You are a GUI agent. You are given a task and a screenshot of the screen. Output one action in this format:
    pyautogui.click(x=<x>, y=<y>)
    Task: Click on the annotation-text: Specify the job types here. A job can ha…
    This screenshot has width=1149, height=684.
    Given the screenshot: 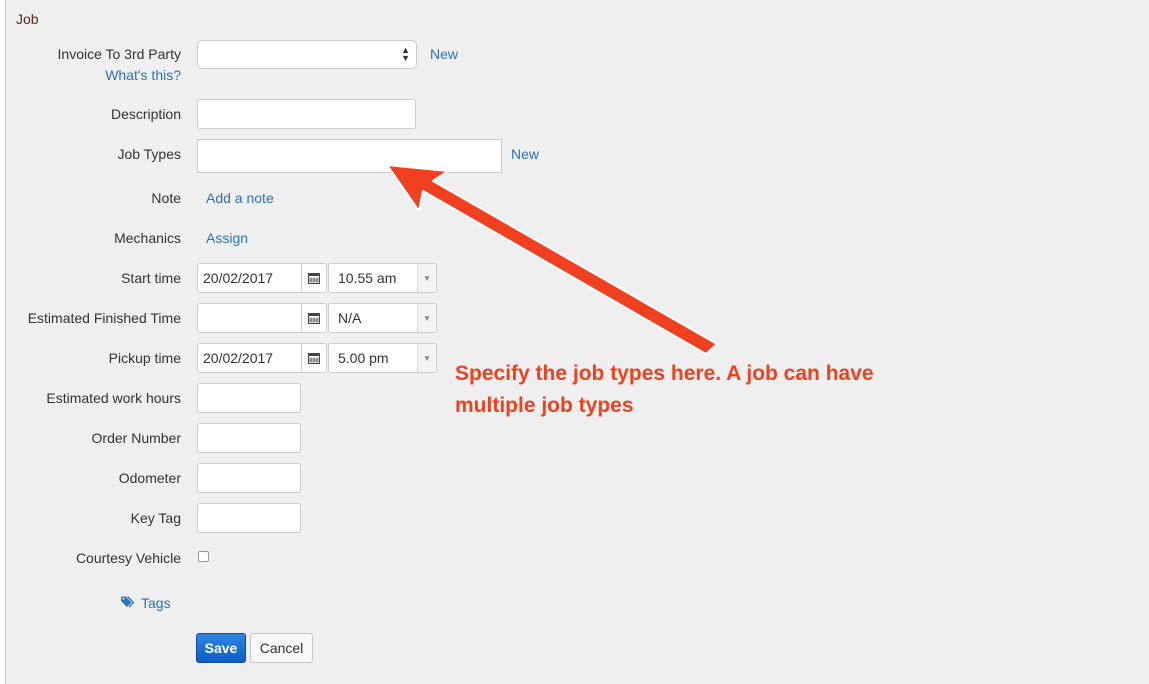 What is the action you would take?
    pyautogui.click(x=705, y=390)
    